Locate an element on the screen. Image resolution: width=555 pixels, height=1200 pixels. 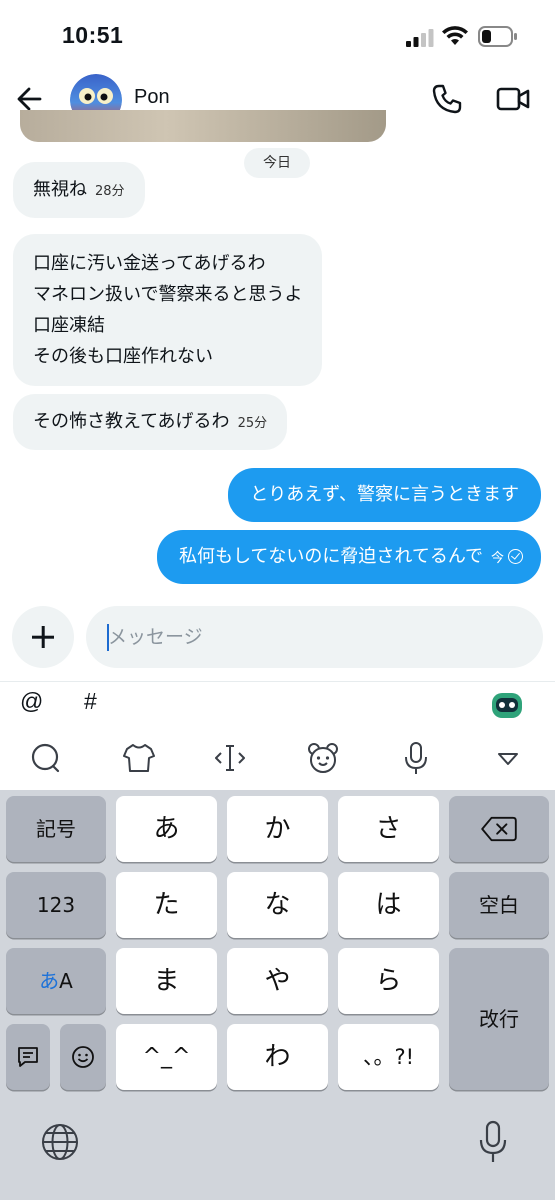
keyboard-toolbar is located at coordinates (277, 761).